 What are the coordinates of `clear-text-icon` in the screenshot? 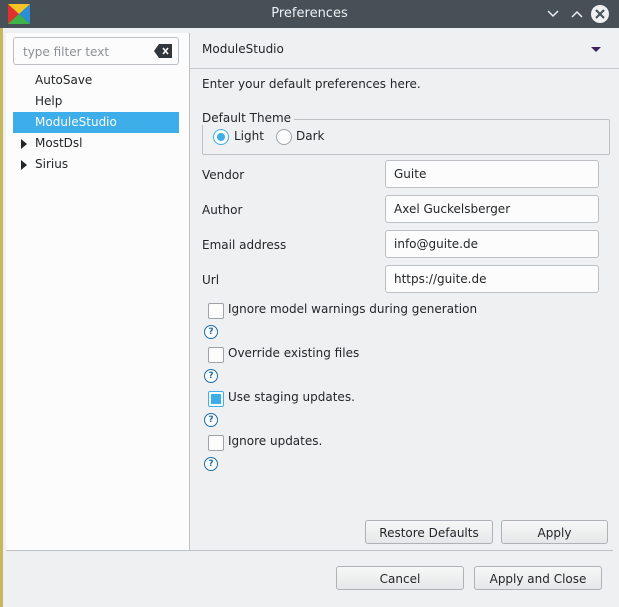 It's located at (163, 51).